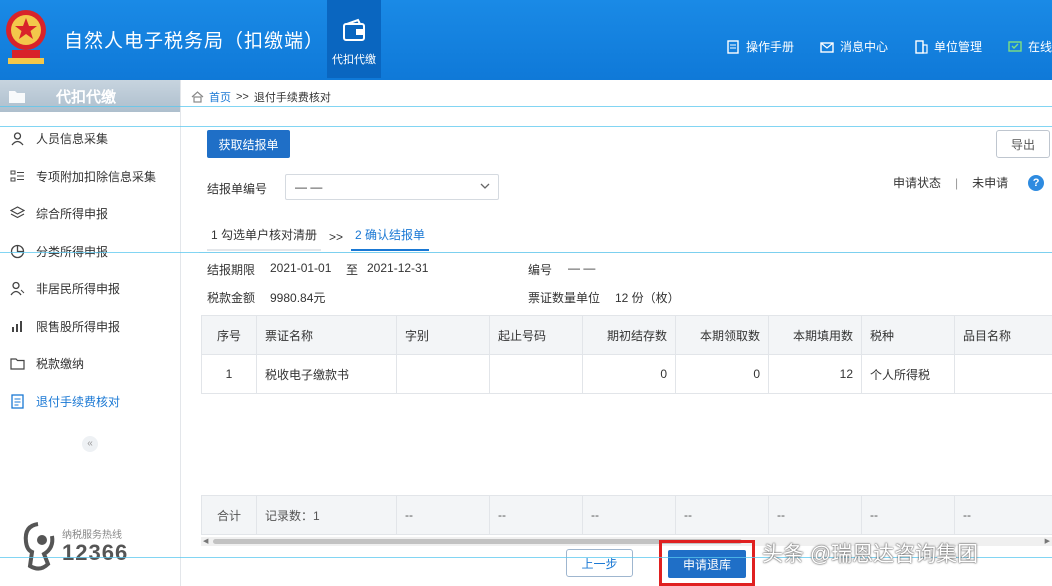 The height and width of the screenshot is (586, 1052). I want to click on sidebar-item-label: 专项附加扣除信息采集, so click(96, 176).